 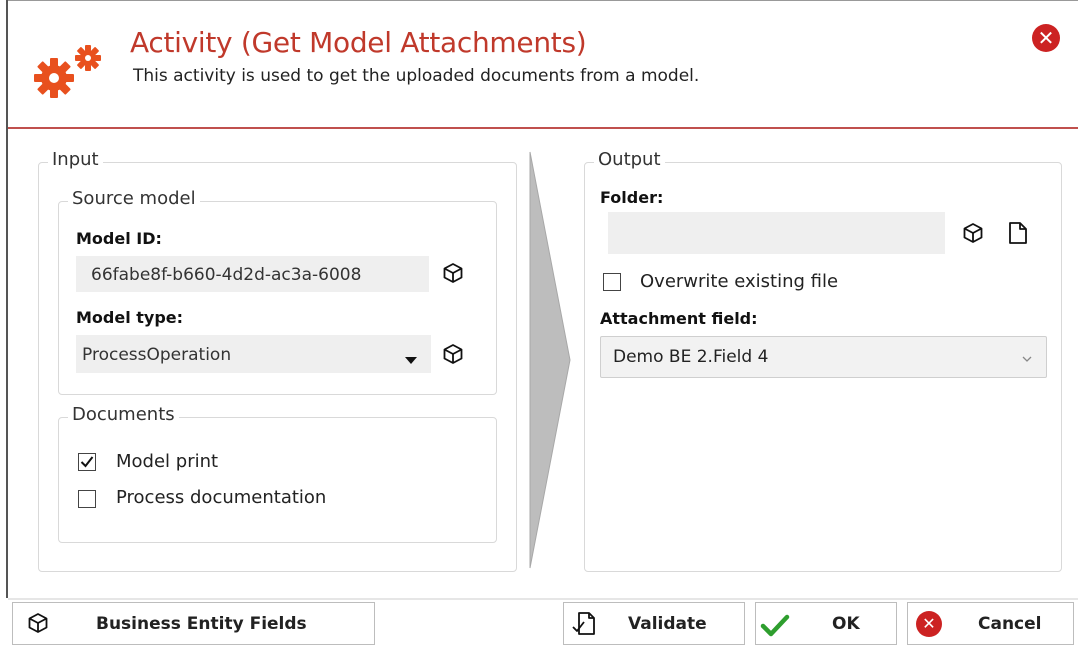 I want to click on chevron-down-icon, so click(x=1027, y=357).